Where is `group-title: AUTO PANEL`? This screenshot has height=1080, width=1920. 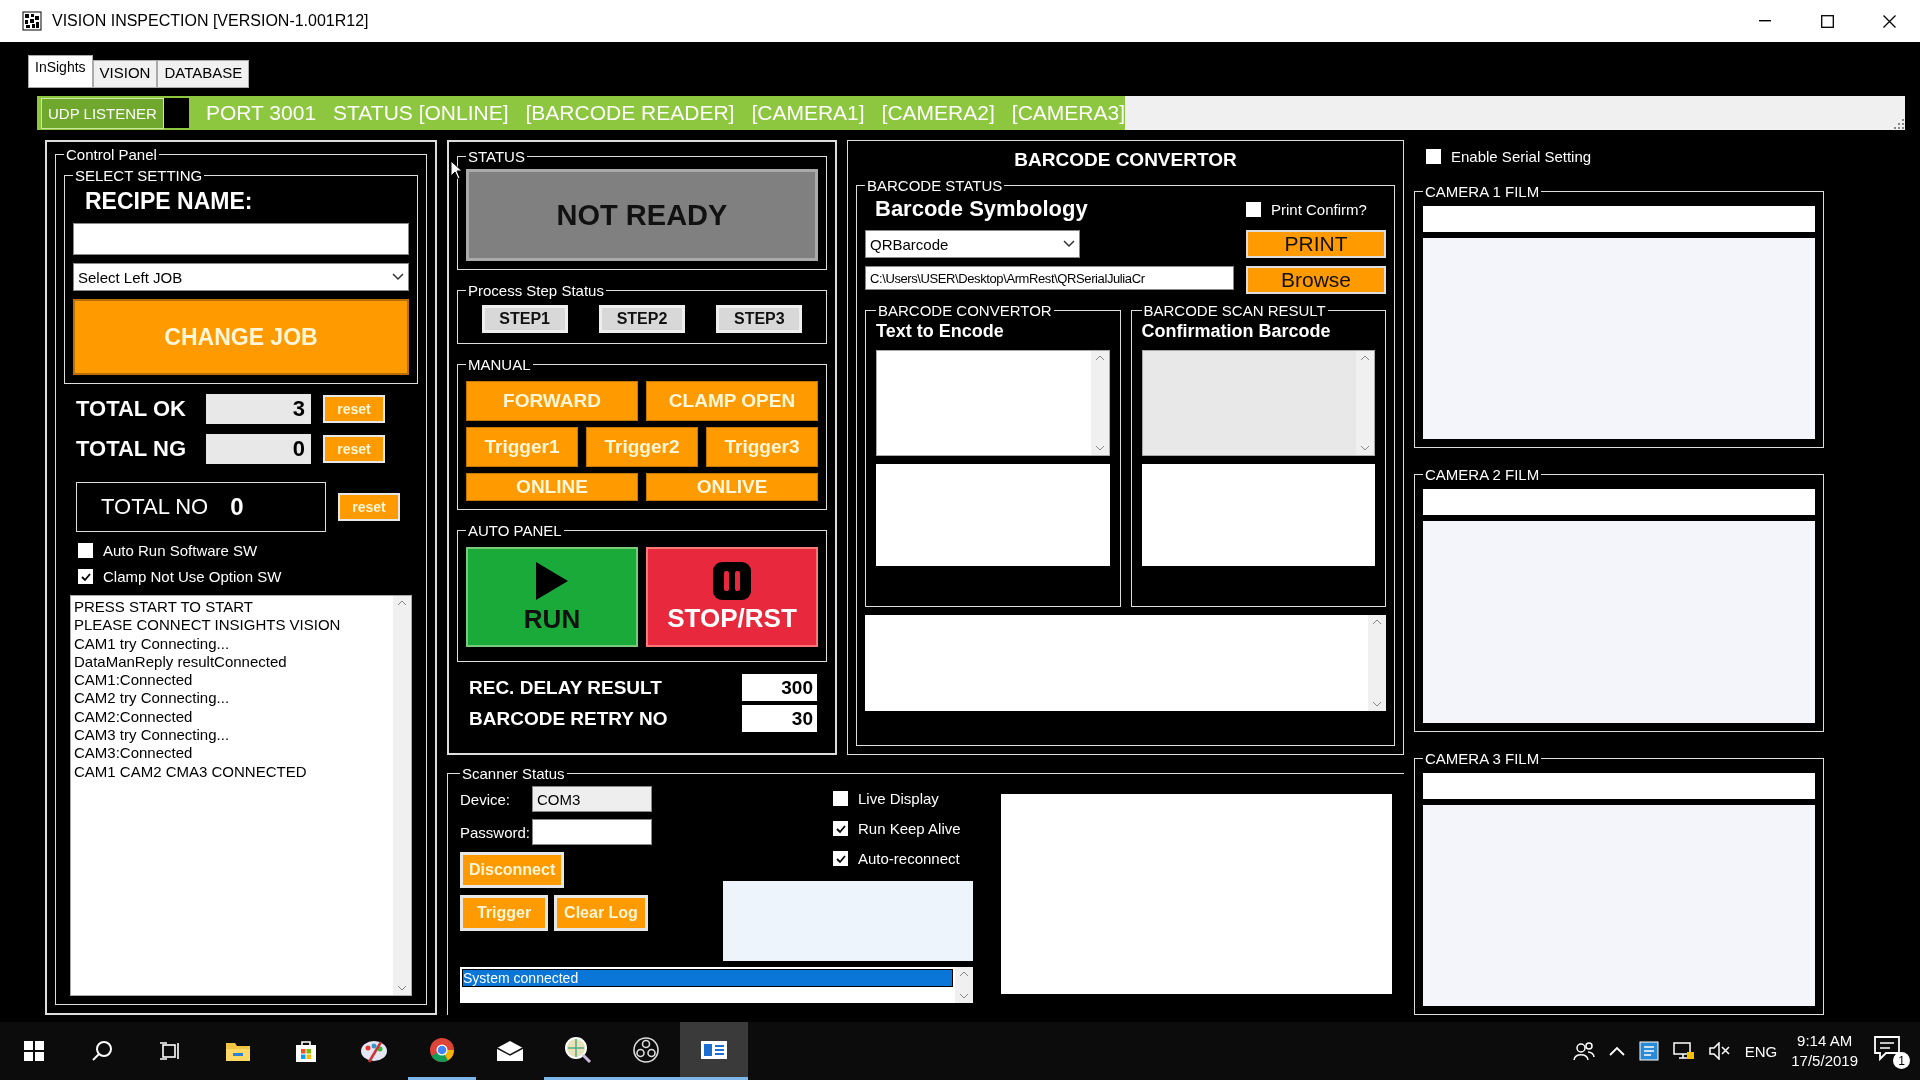 group-title: AUTO PANEL is located at coordinates (515, 530).